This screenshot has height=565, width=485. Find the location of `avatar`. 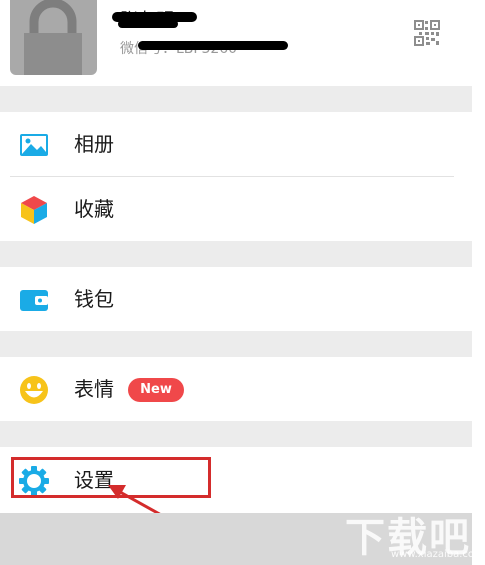

avatar is located at coordinates (53, 37).